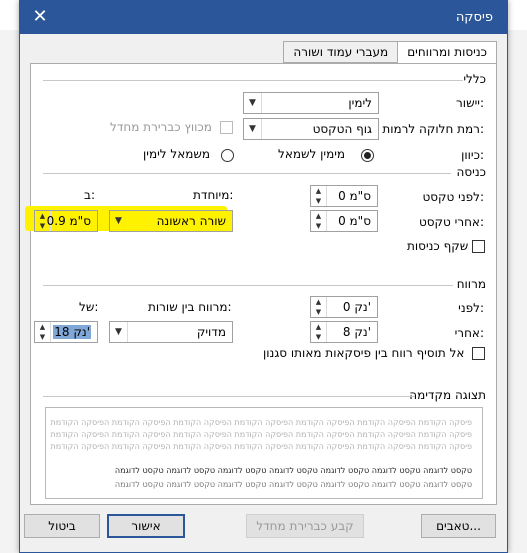 The width and height of the screenshot is (527, 553). I want to click on indent-by-stepper: ▲ ▼ 0.9 ס"מ, so click(66, 221).